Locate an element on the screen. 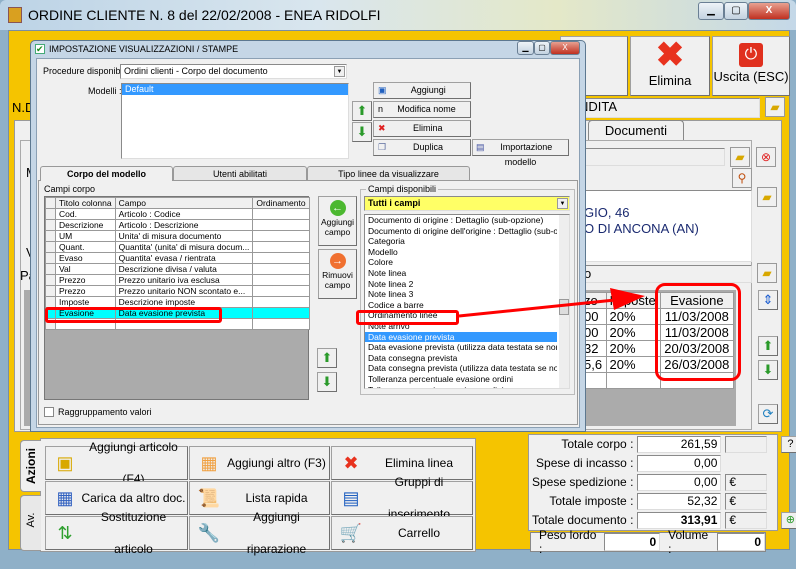 The image size is (796, 569). tab-corpo-modello: Corpo del modello is located at coordinates (106, 173).